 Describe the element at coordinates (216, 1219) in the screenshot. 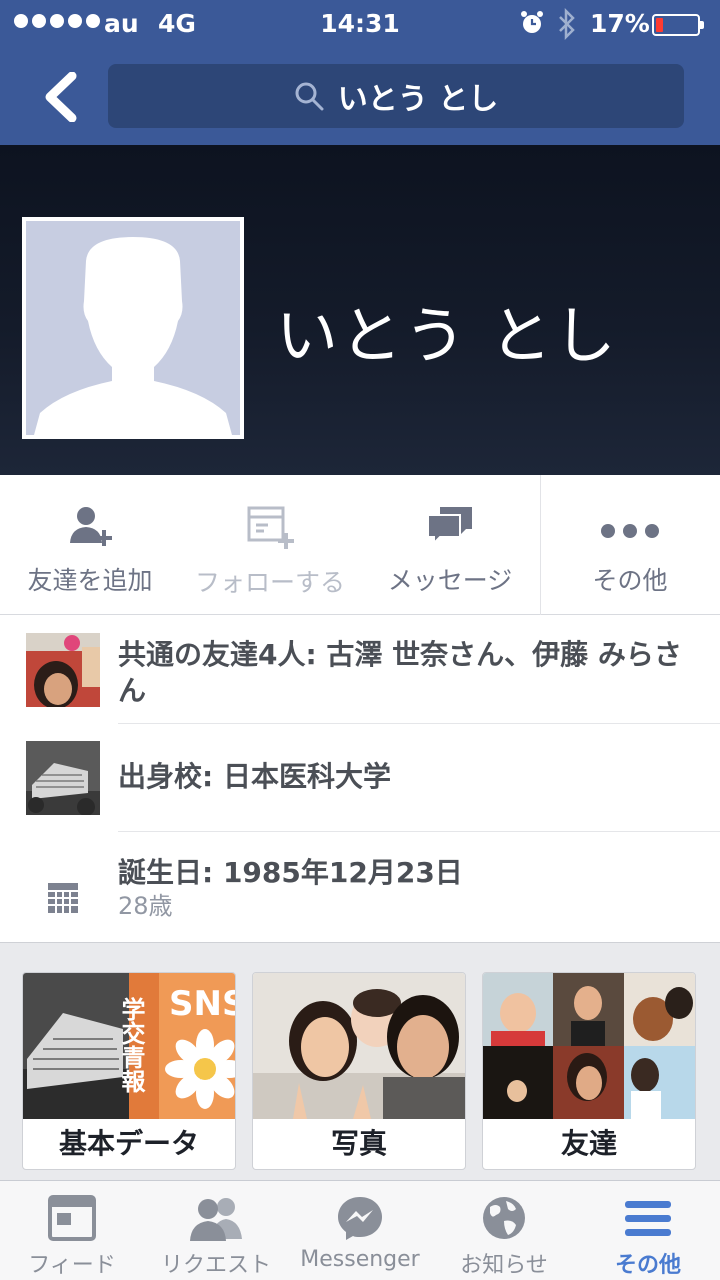

I see `friend-requests-icon` at that location.